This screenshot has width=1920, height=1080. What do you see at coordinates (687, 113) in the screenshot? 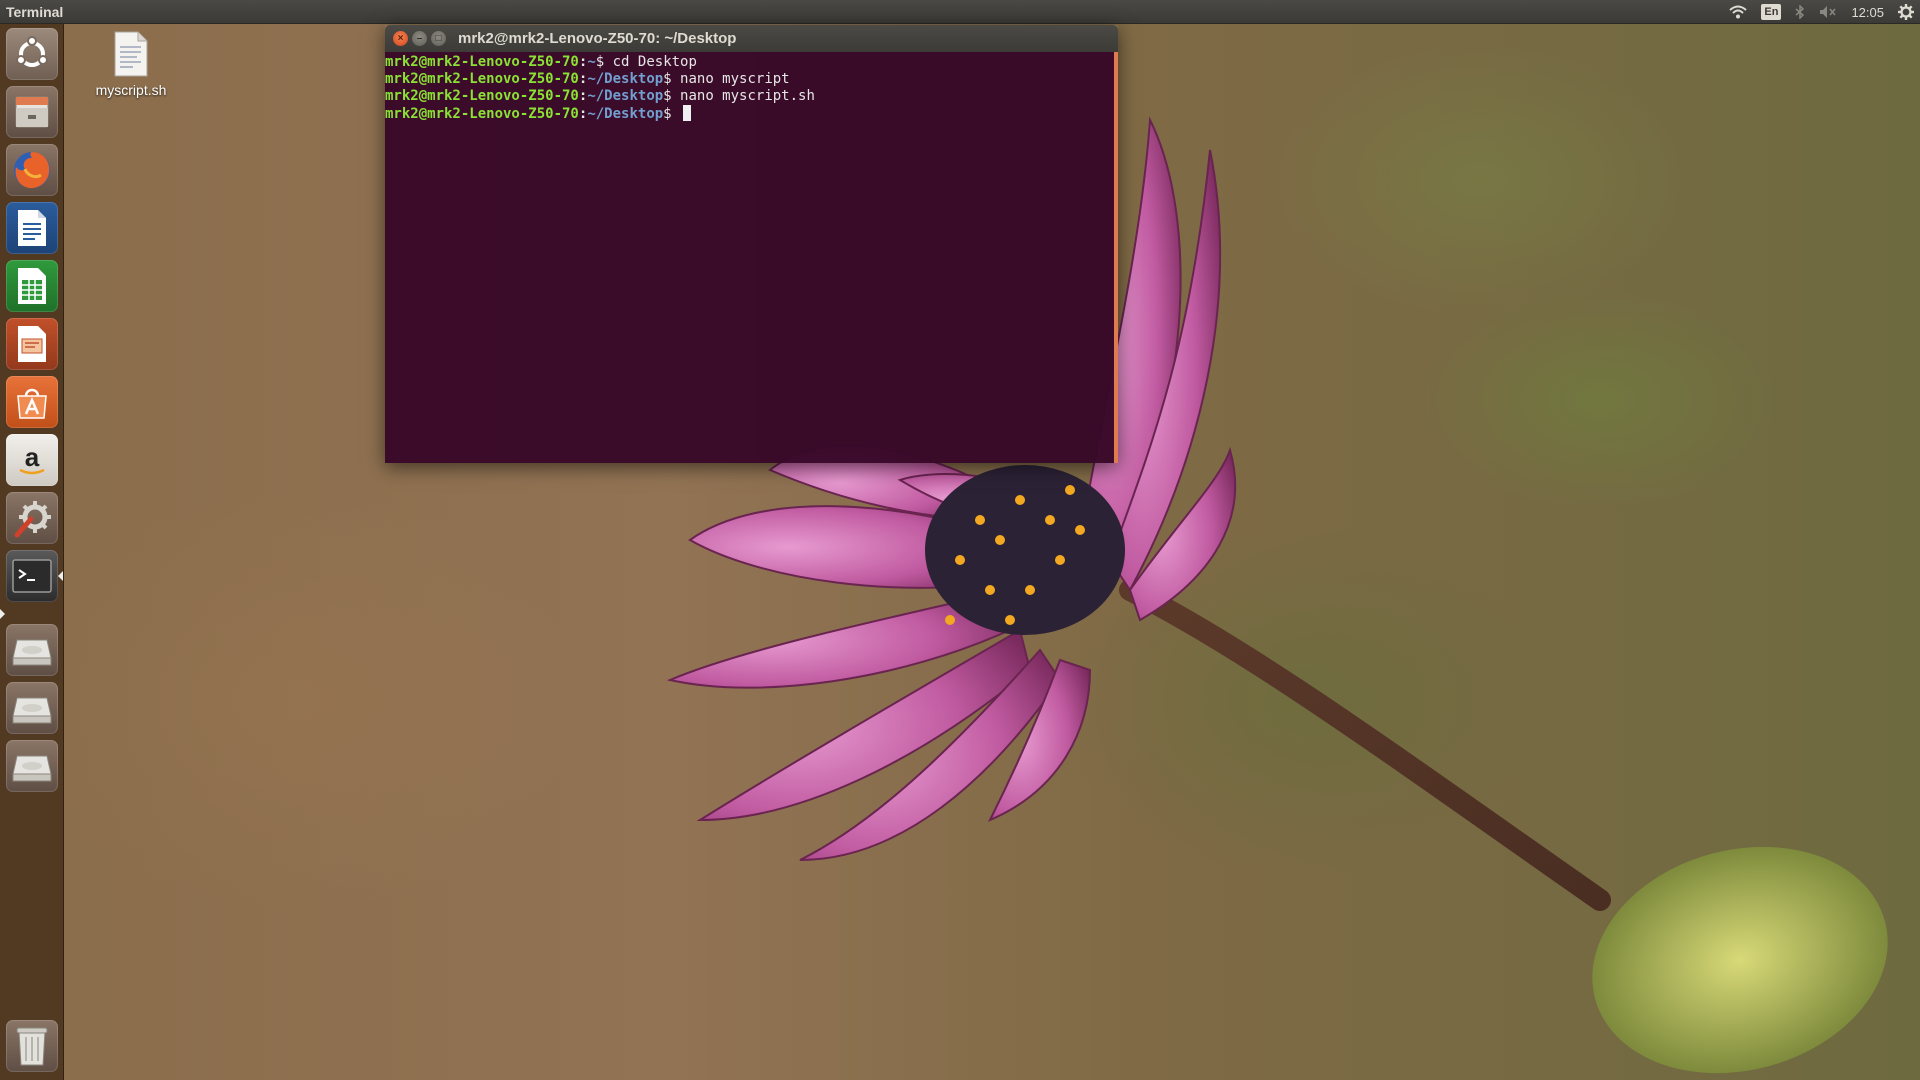
I see `text-cursor` at bounding box center [687, 113].